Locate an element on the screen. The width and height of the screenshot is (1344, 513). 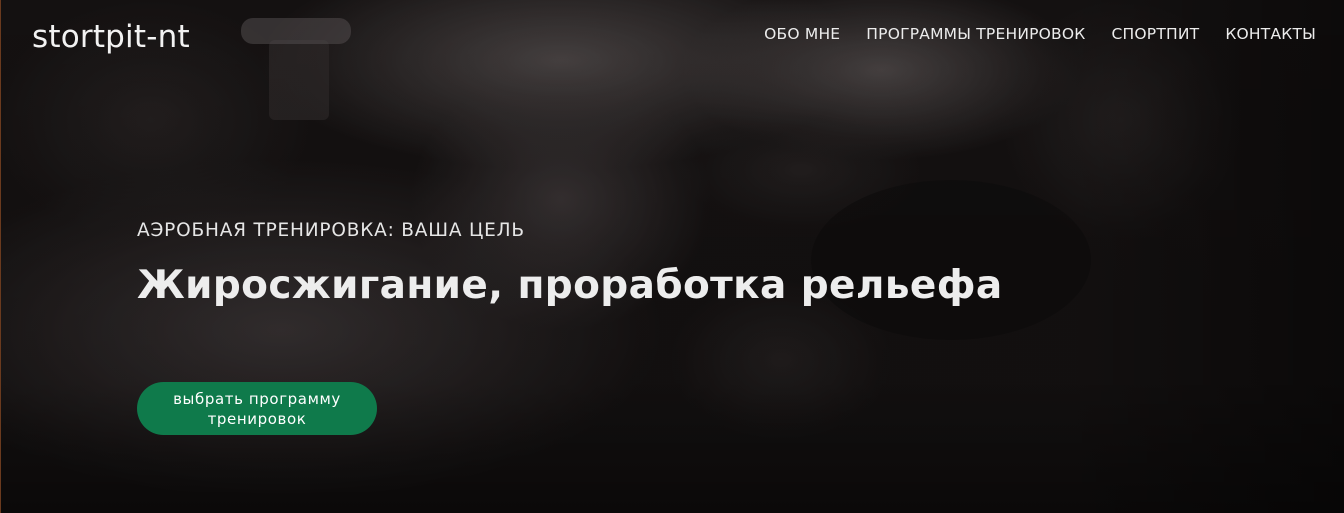
hero-headline: Жиросжигание, проработка рельефа is located at coordinates (570, 285).